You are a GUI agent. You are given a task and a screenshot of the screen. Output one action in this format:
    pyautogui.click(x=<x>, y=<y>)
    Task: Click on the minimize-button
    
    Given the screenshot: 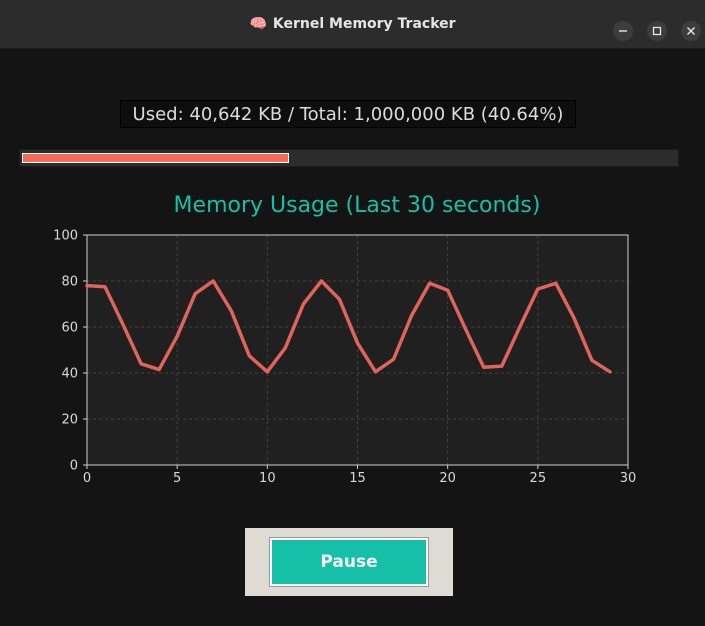 What is the action you would take?
    pyautogui.click(x=623, y=31)
    